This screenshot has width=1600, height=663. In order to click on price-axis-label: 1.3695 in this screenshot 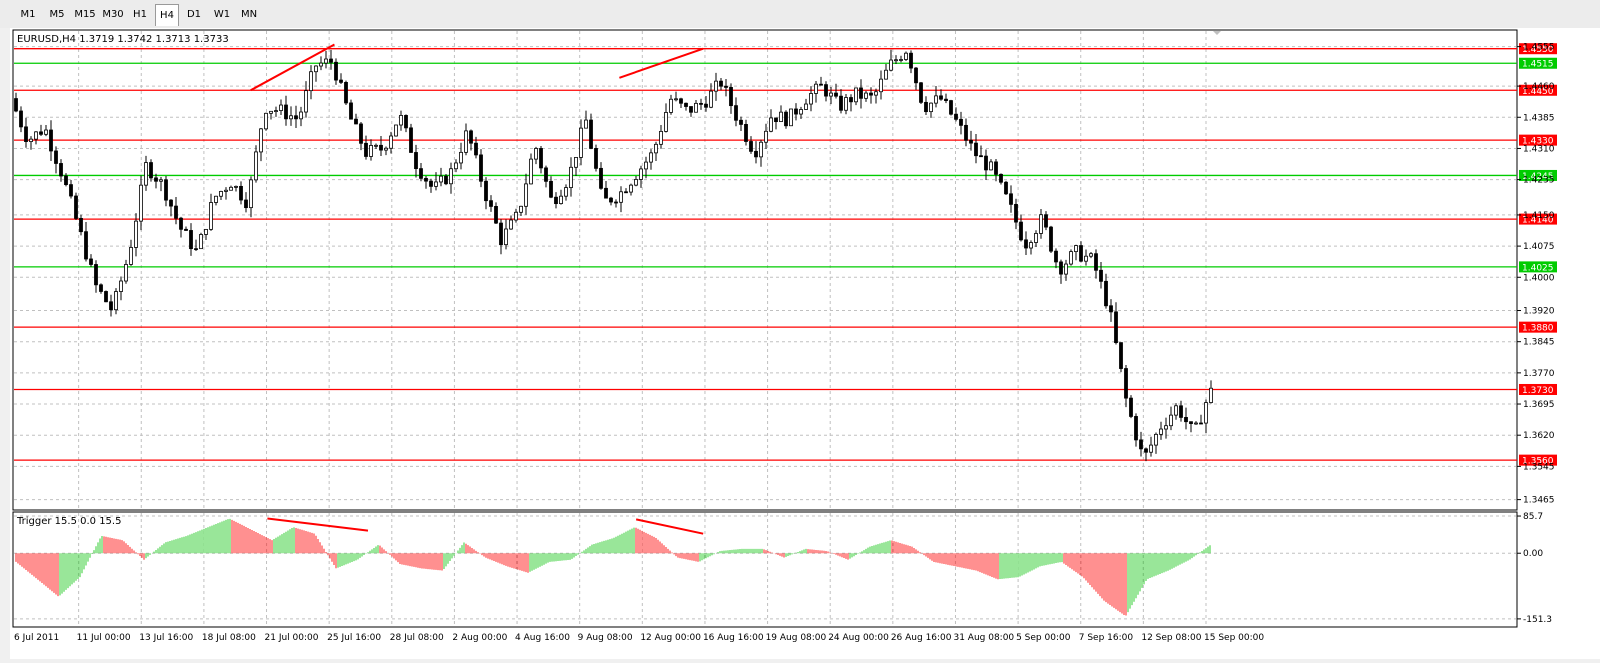, I will do `click(1539, 405)`.